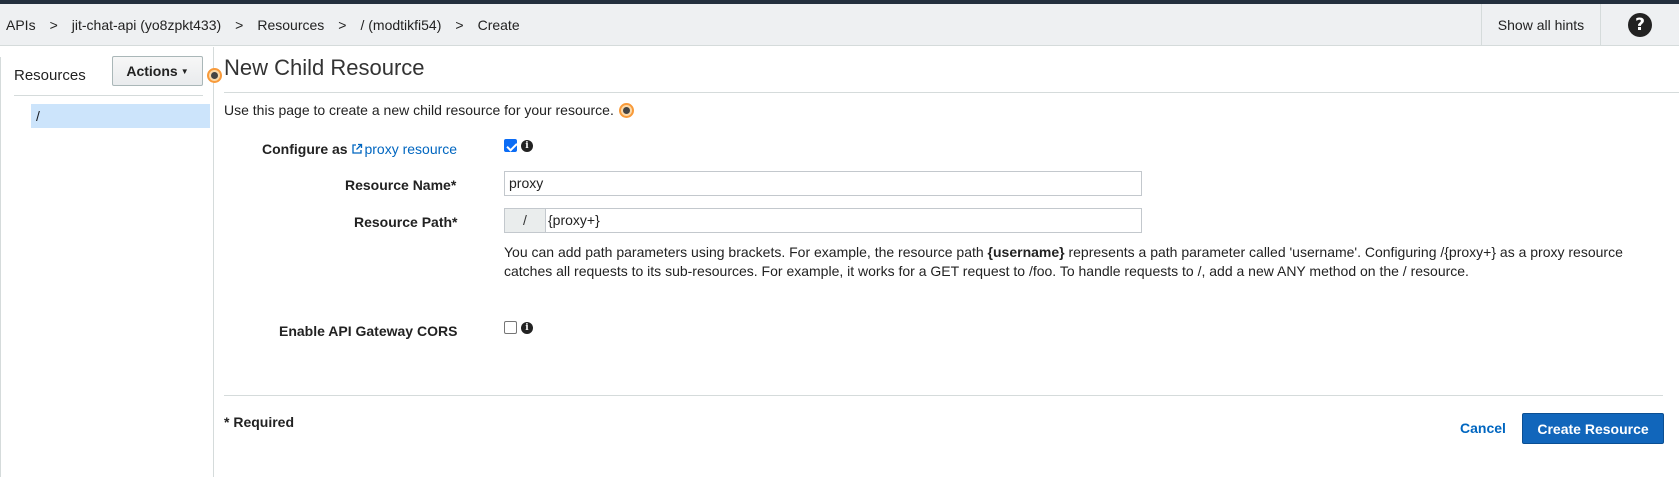 The height and width of the screenshot is (477, 1679). Describe the element at coordinates (400, 25) in the screenshot. I see `breadcrumb-root-resource: / (modtikfi54)` at that location.